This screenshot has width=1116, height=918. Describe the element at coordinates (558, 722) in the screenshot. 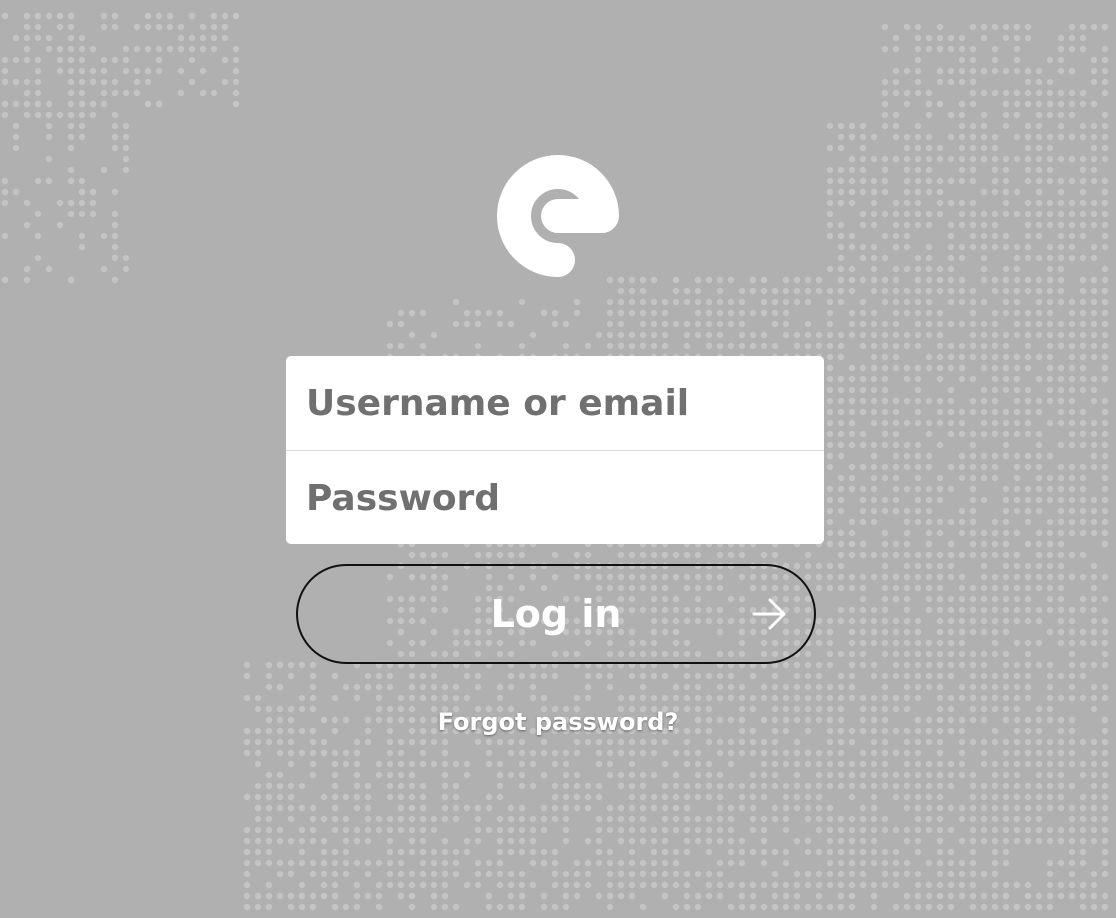

I see `forgot-password-link: Forgot password?` at that location.